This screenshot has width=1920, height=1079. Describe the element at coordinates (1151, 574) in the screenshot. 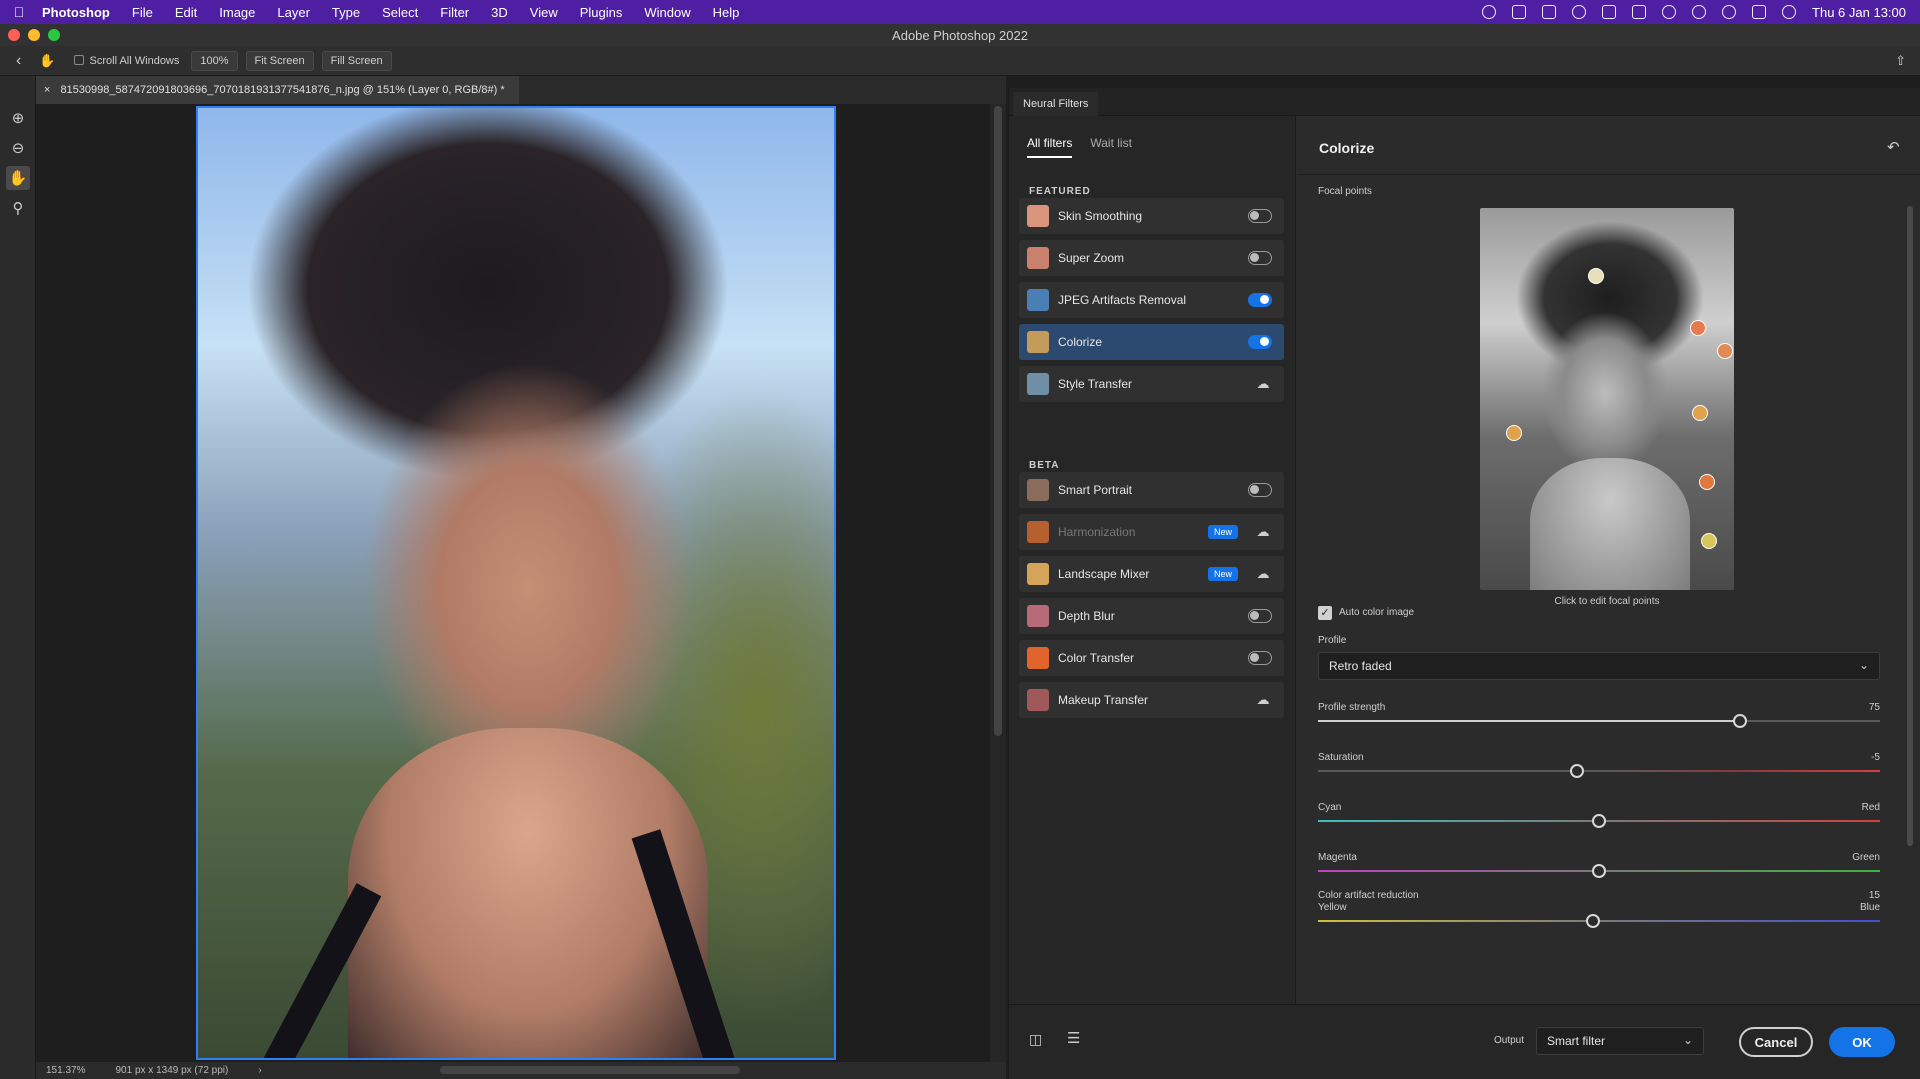

I see `filter-row: Landscape Mixer New ☁` at that location.